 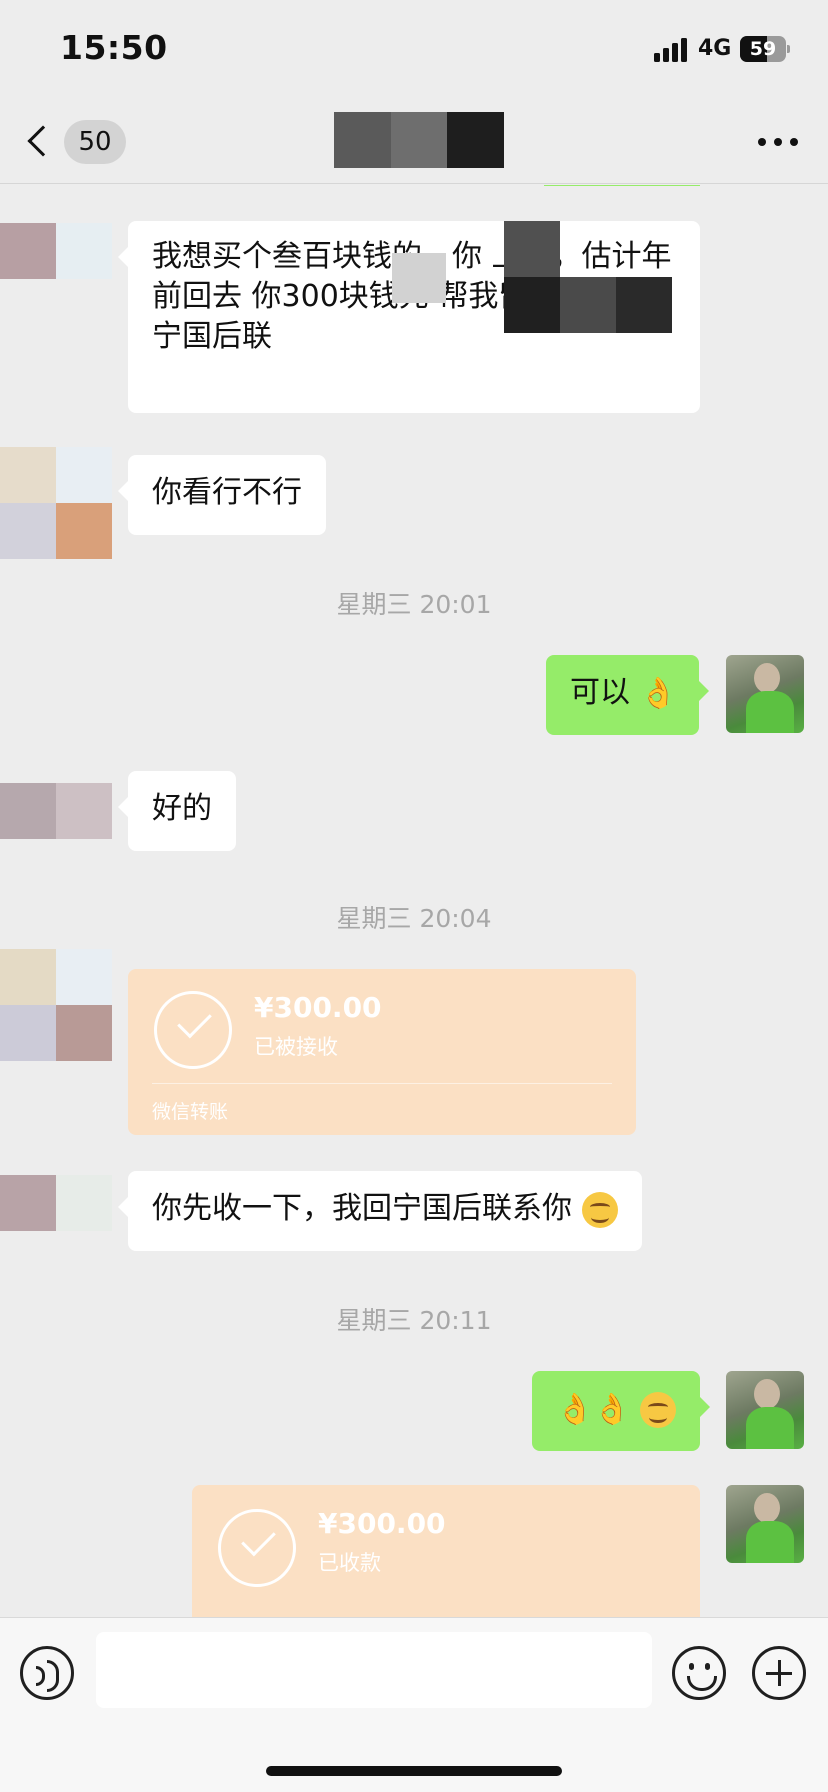 What do you see at coordinates (47, 1673) in the screenshot?
I see `voice-icon` at bounding box center [47, 1673].